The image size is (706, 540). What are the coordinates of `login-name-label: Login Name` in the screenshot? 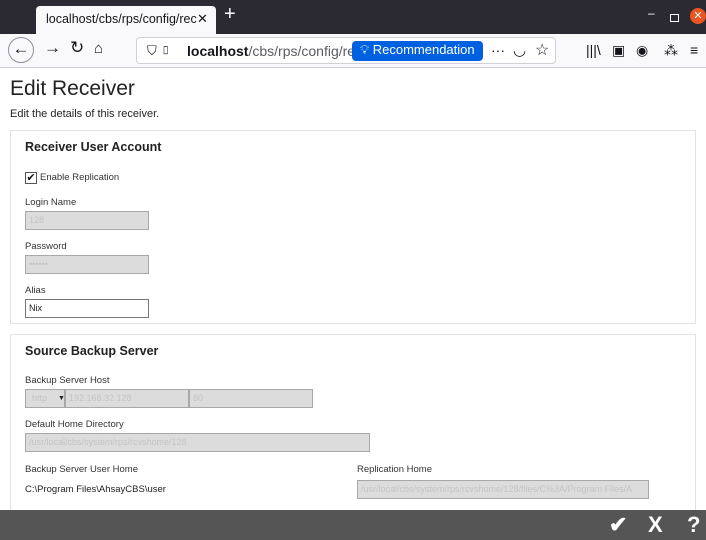 It's located at (51, 202).